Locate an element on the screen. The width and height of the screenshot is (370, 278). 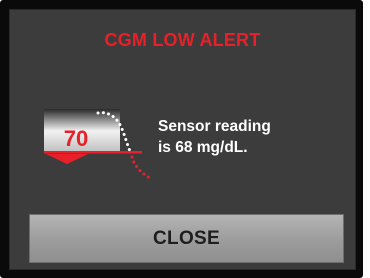
down-arrow-icon is located at coordinates (67, 159).